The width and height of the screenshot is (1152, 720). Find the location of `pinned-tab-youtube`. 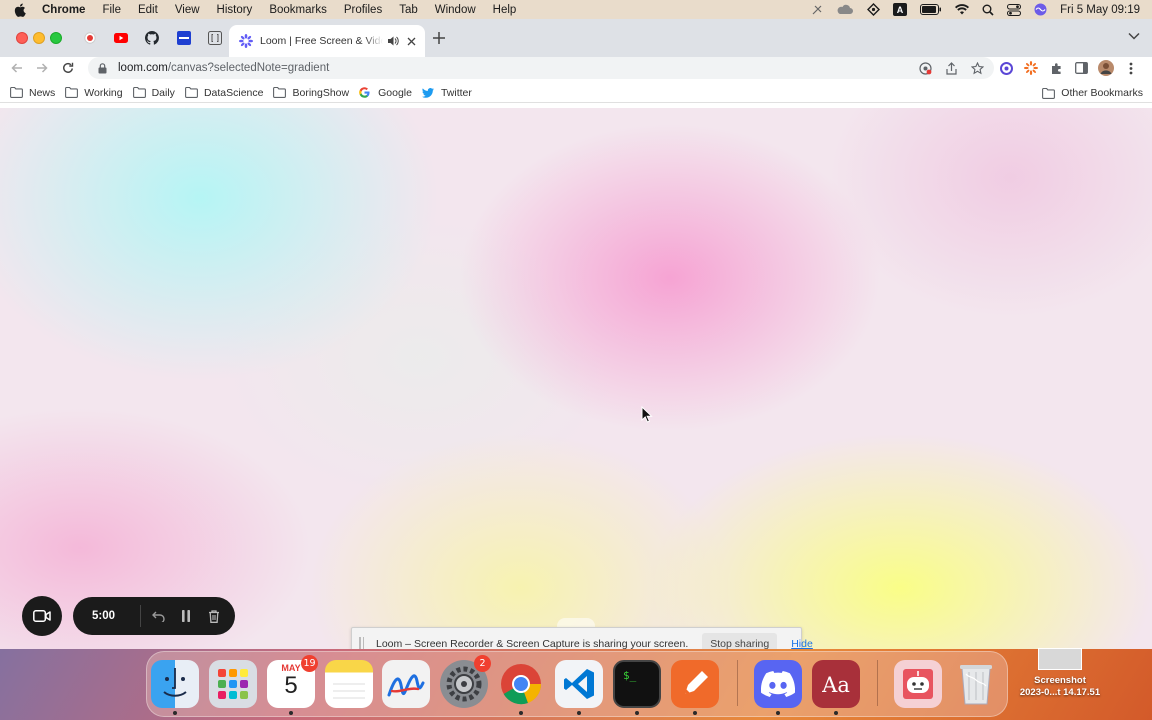

pinned-tab-youtube is located at coordinates (121, 38).